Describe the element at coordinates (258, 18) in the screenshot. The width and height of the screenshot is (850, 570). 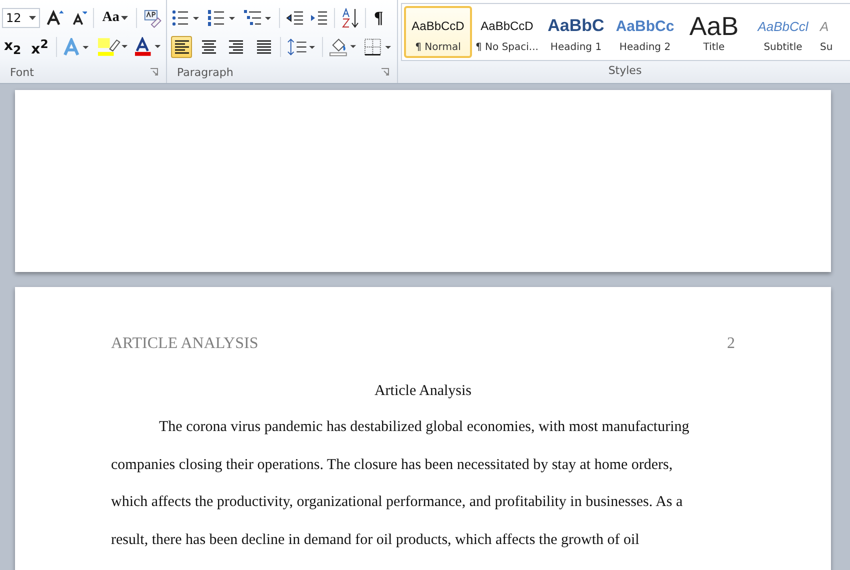
I see `multilevel-list-icon` at that location.